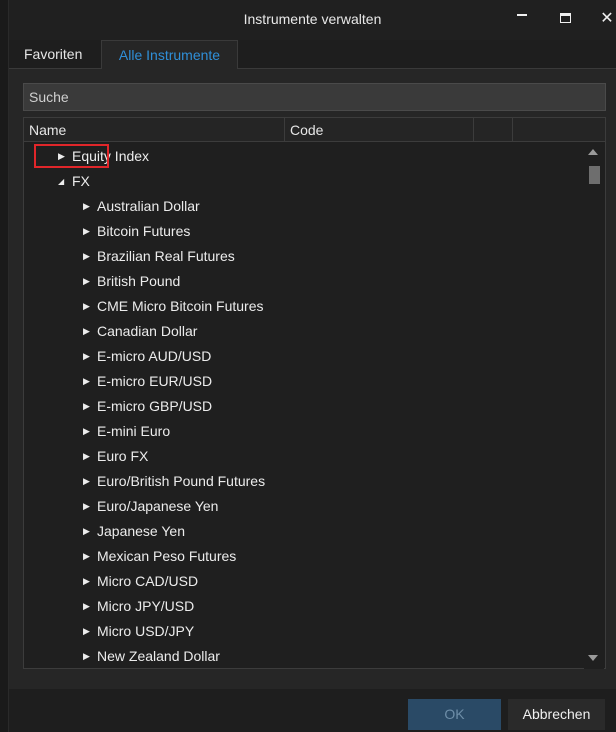 The height and width of the screenshot is (732, 616). What do you see at coordinates (65, 181) in the screenshot?
I see `expanded-triangle-icon: ◢` at bounding box center [65, 181].